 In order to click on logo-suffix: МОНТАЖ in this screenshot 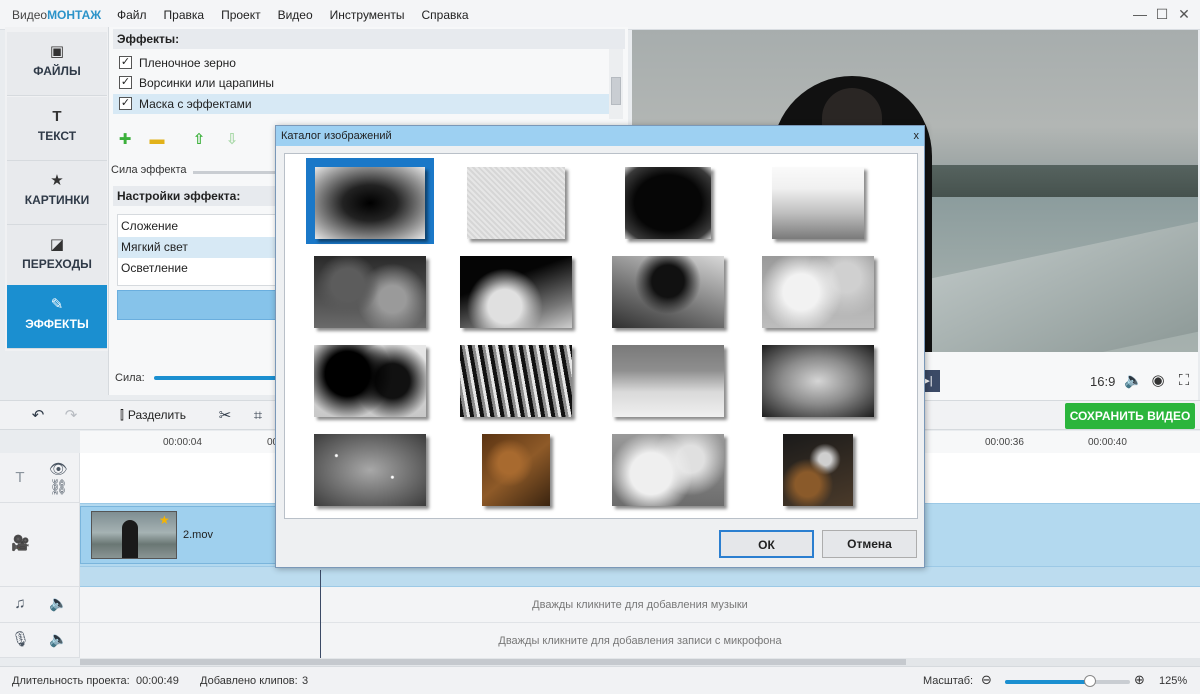, I will do `click(74, 15)`.